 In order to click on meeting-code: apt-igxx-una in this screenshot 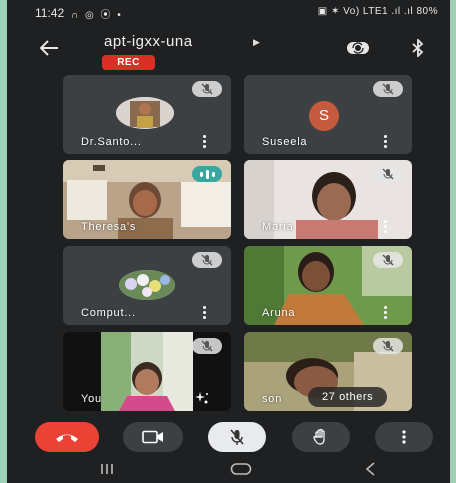, I will do `click(148, 41)`.